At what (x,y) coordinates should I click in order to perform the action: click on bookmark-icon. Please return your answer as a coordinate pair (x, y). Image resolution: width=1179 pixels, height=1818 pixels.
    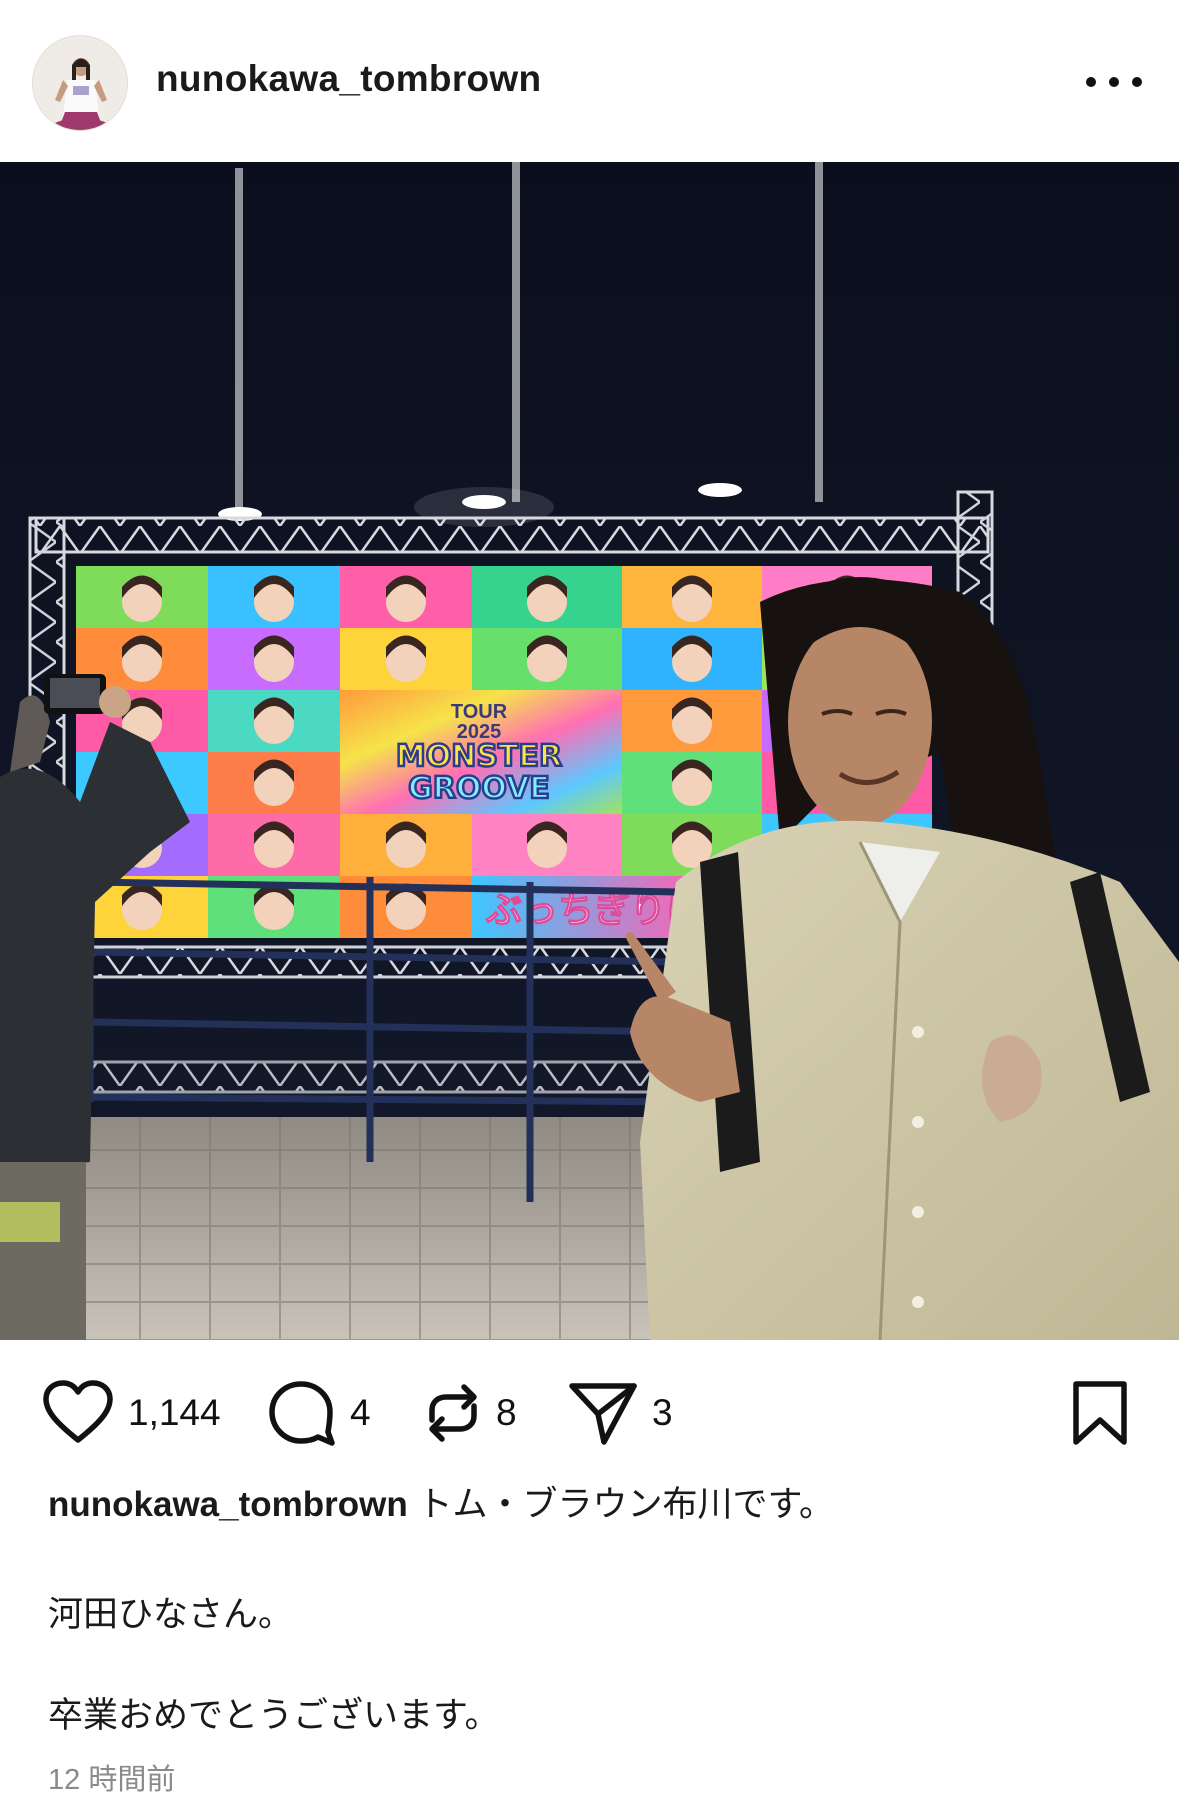
    Looking at the image, I should click on (1100, 1413).